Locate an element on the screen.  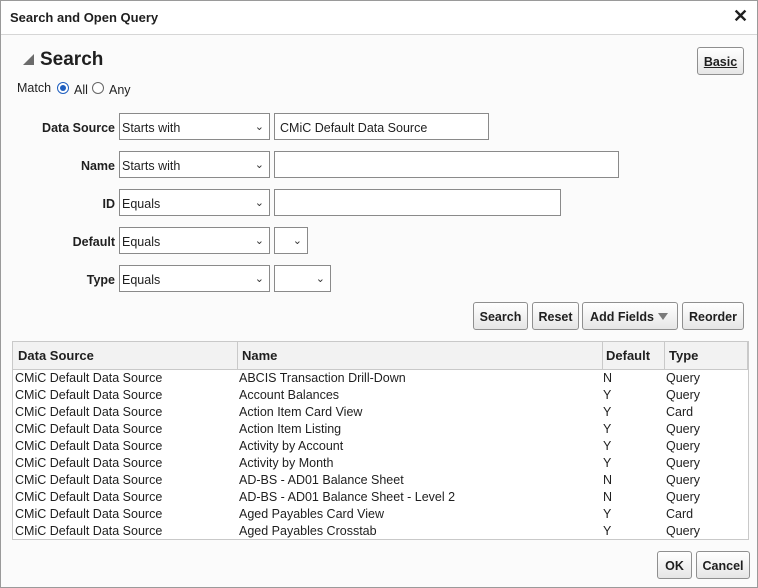
row-name-cell: Aged Payables Crosstab is located at coordinates (308, 531).